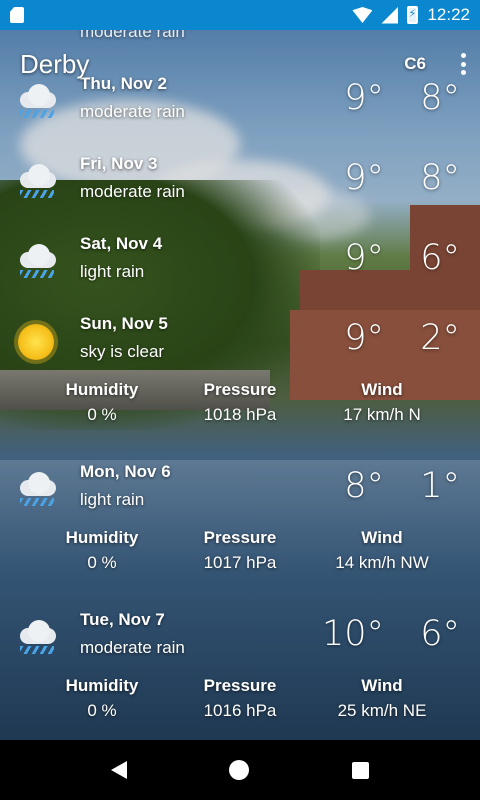 The height and width of the screenshot is (800, 480). What do you see at coordinates (448, 14) in the screenshot?
I see `status-time: 12:22` at bounding box center [448, 14].